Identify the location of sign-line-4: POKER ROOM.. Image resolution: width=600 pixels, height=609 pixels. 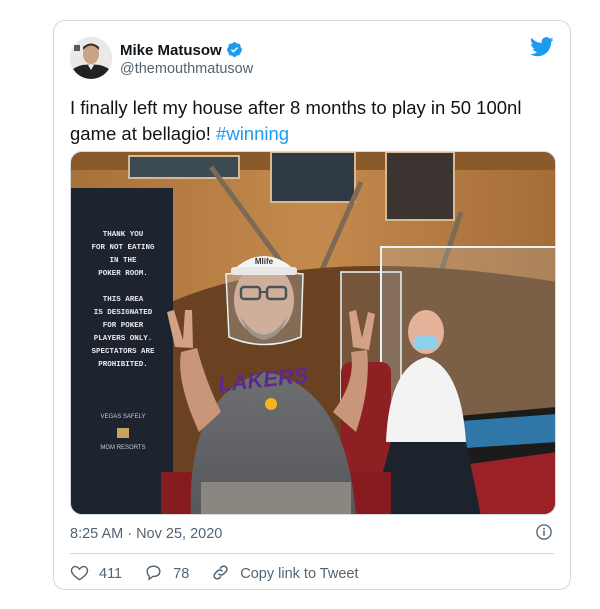
(123, 274).